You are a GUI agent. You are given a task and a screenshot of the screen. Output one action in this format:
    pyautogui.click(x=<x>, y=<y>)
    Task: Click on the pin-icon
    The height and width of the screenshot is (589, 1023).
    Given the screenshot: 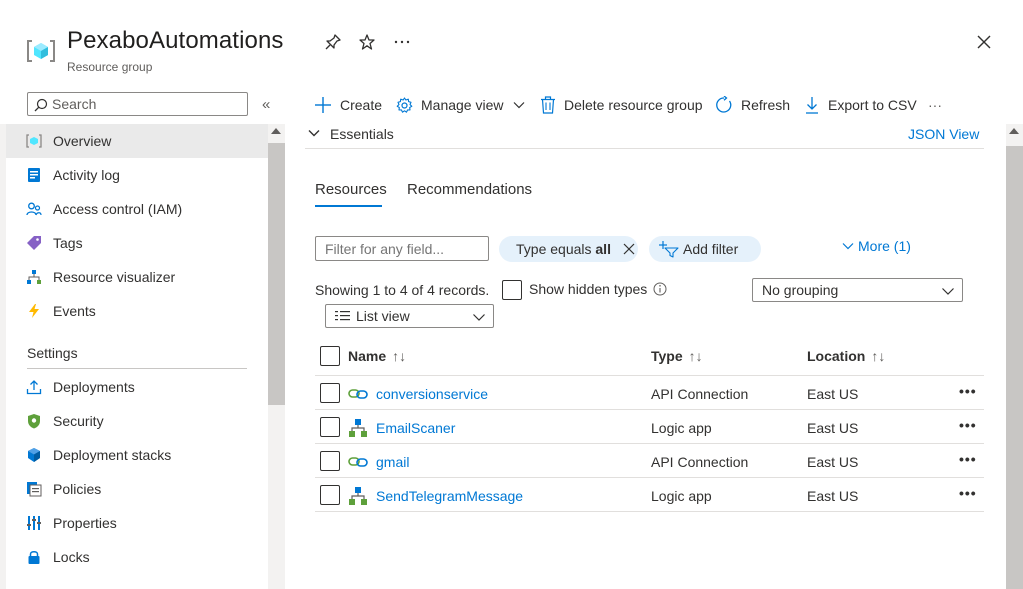 What is the action you would take?
    pyautogui.click(x=333, y=42)
    